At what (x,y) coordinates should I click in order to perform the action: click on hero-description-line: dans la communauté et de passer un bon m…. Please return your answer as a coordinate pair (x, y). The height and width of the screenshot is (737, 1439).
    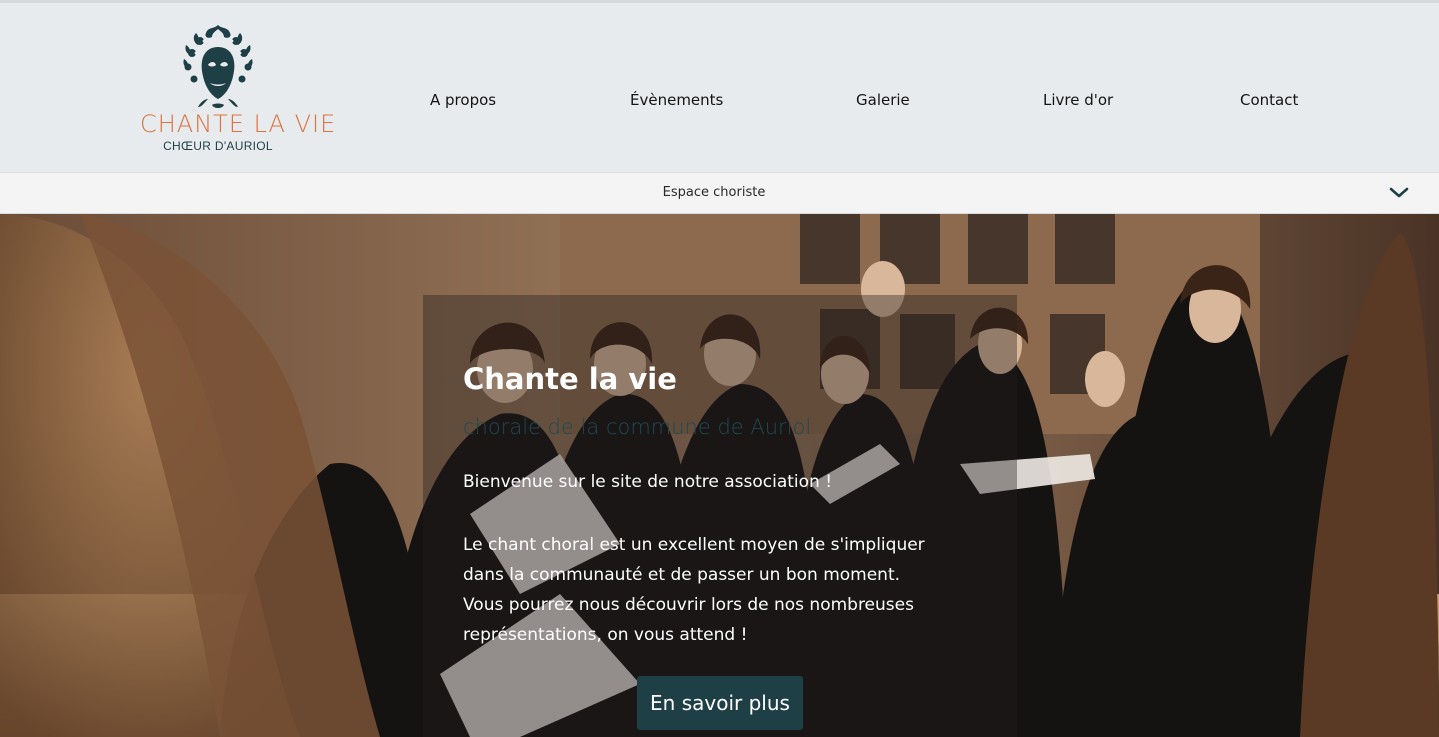
    Looking at the image, I should click on (682, 575).